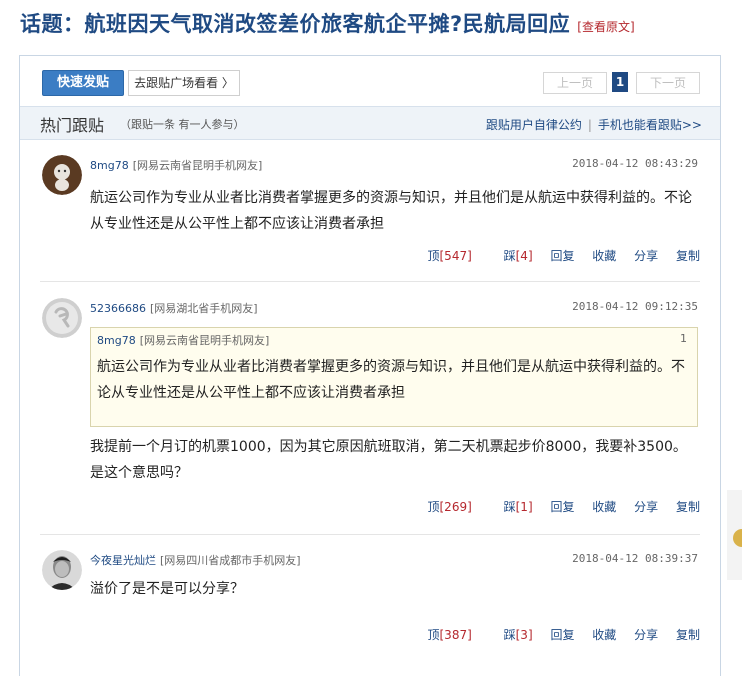 The width and height of the screenshot is (742, 676). I want to click on downvote-count: [3], so click(524, 635).